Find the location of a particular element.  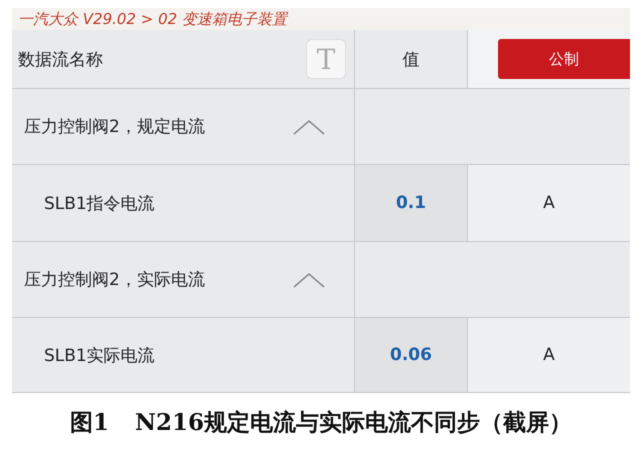

parameter-name: SLB1实际电流 is located at coordinates (99, 355).